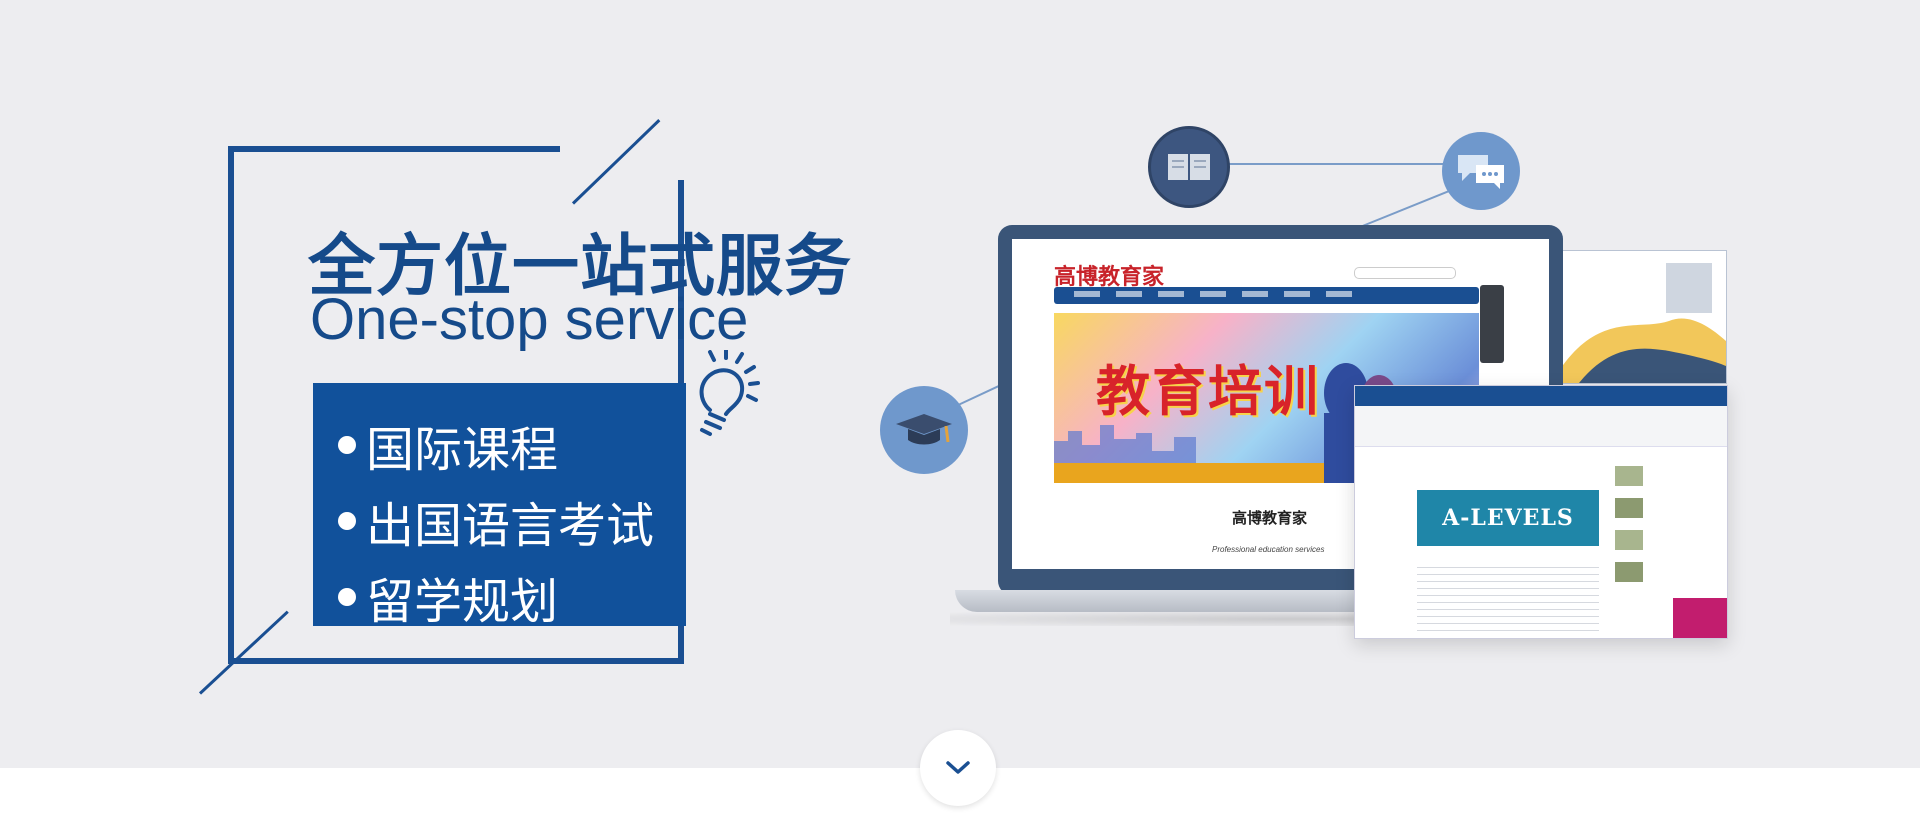 The width and height of the screenshot is (1920, 815). I want to click on document-page, so click(1642, 317).